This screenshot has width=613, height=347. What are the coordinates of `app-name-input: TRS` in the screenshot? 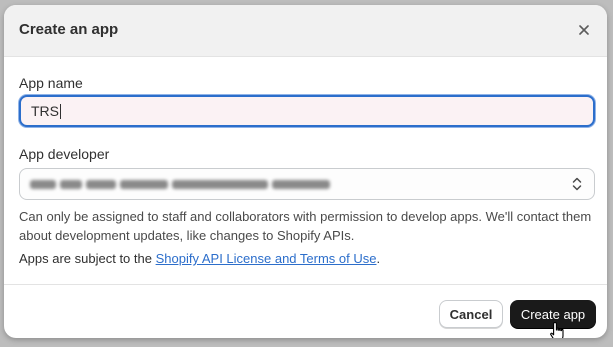 It's located at (307, 111).